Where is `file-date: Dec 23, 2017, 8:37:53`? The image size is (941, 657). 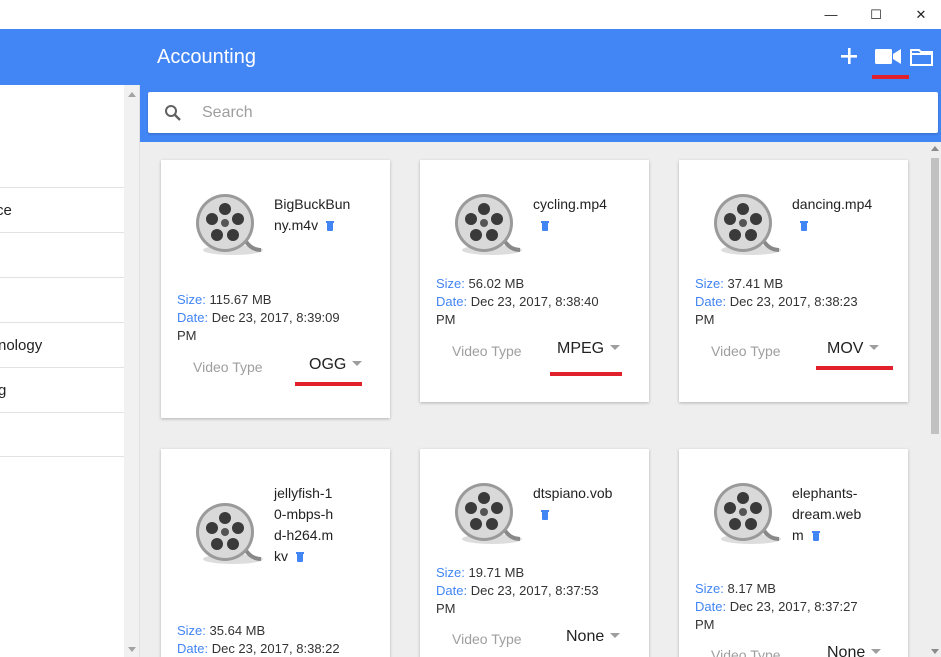
file-date: Dec 23, 2017, 8:37:53 is located at coordinates (534, 590).